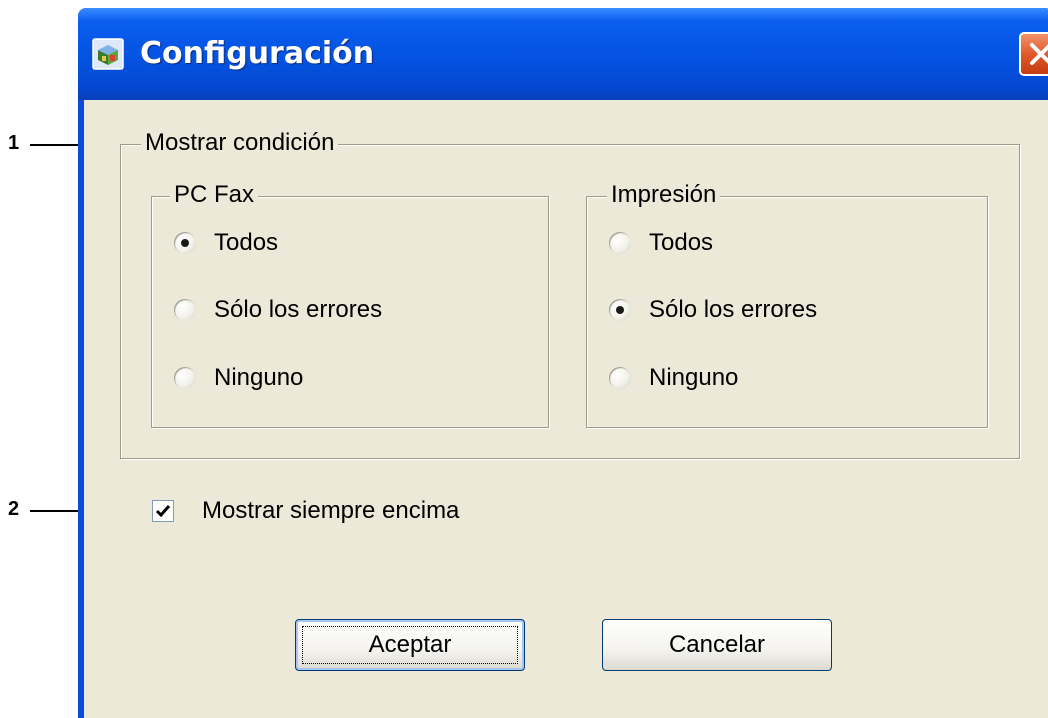 Image resolution: width=1048 pixels, height=718 pixels. I want to click on cancel-button: Cancelar, so click(717, 645).